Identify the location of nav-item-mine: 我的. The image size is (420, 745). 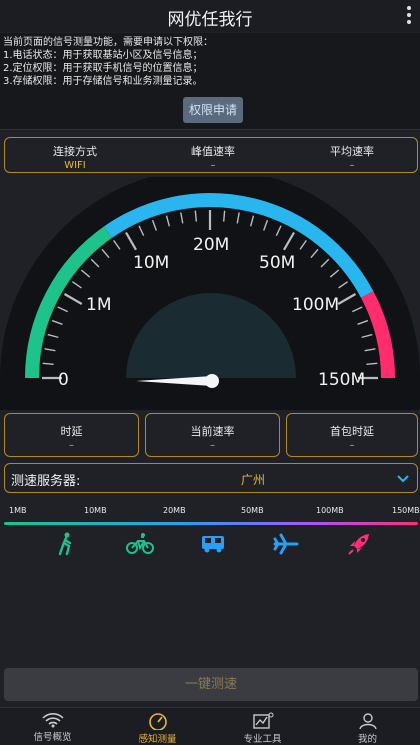
(367, 726).